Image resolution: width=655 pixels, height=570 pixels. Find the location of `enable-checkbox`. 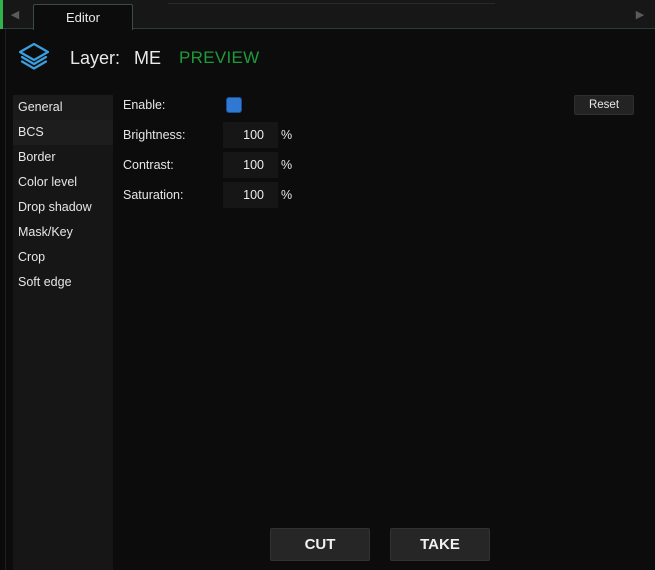

enable-checkbox is located at coordinates (234, 105).